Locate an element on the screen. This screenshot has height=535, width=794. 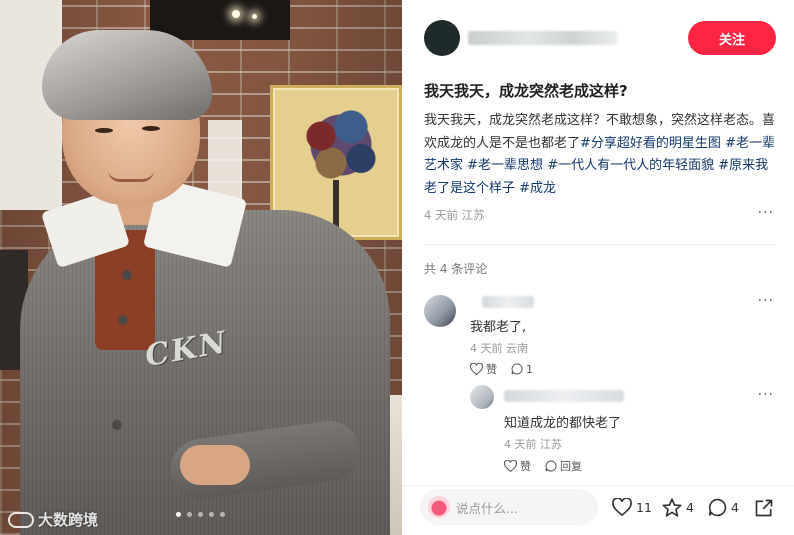
avatar is located at coordinates (442, 38).